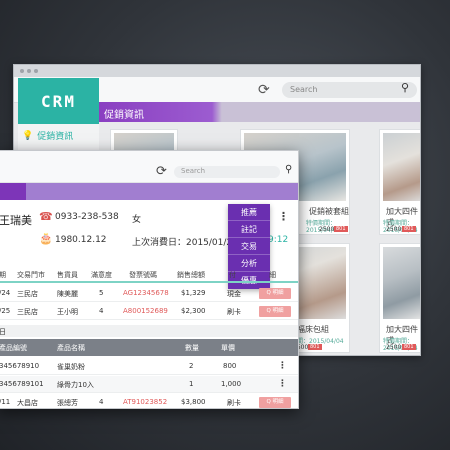 The image size is (450, 450). I want to click on sidebar-item-label: 促銷資訊, so click(55, 137).